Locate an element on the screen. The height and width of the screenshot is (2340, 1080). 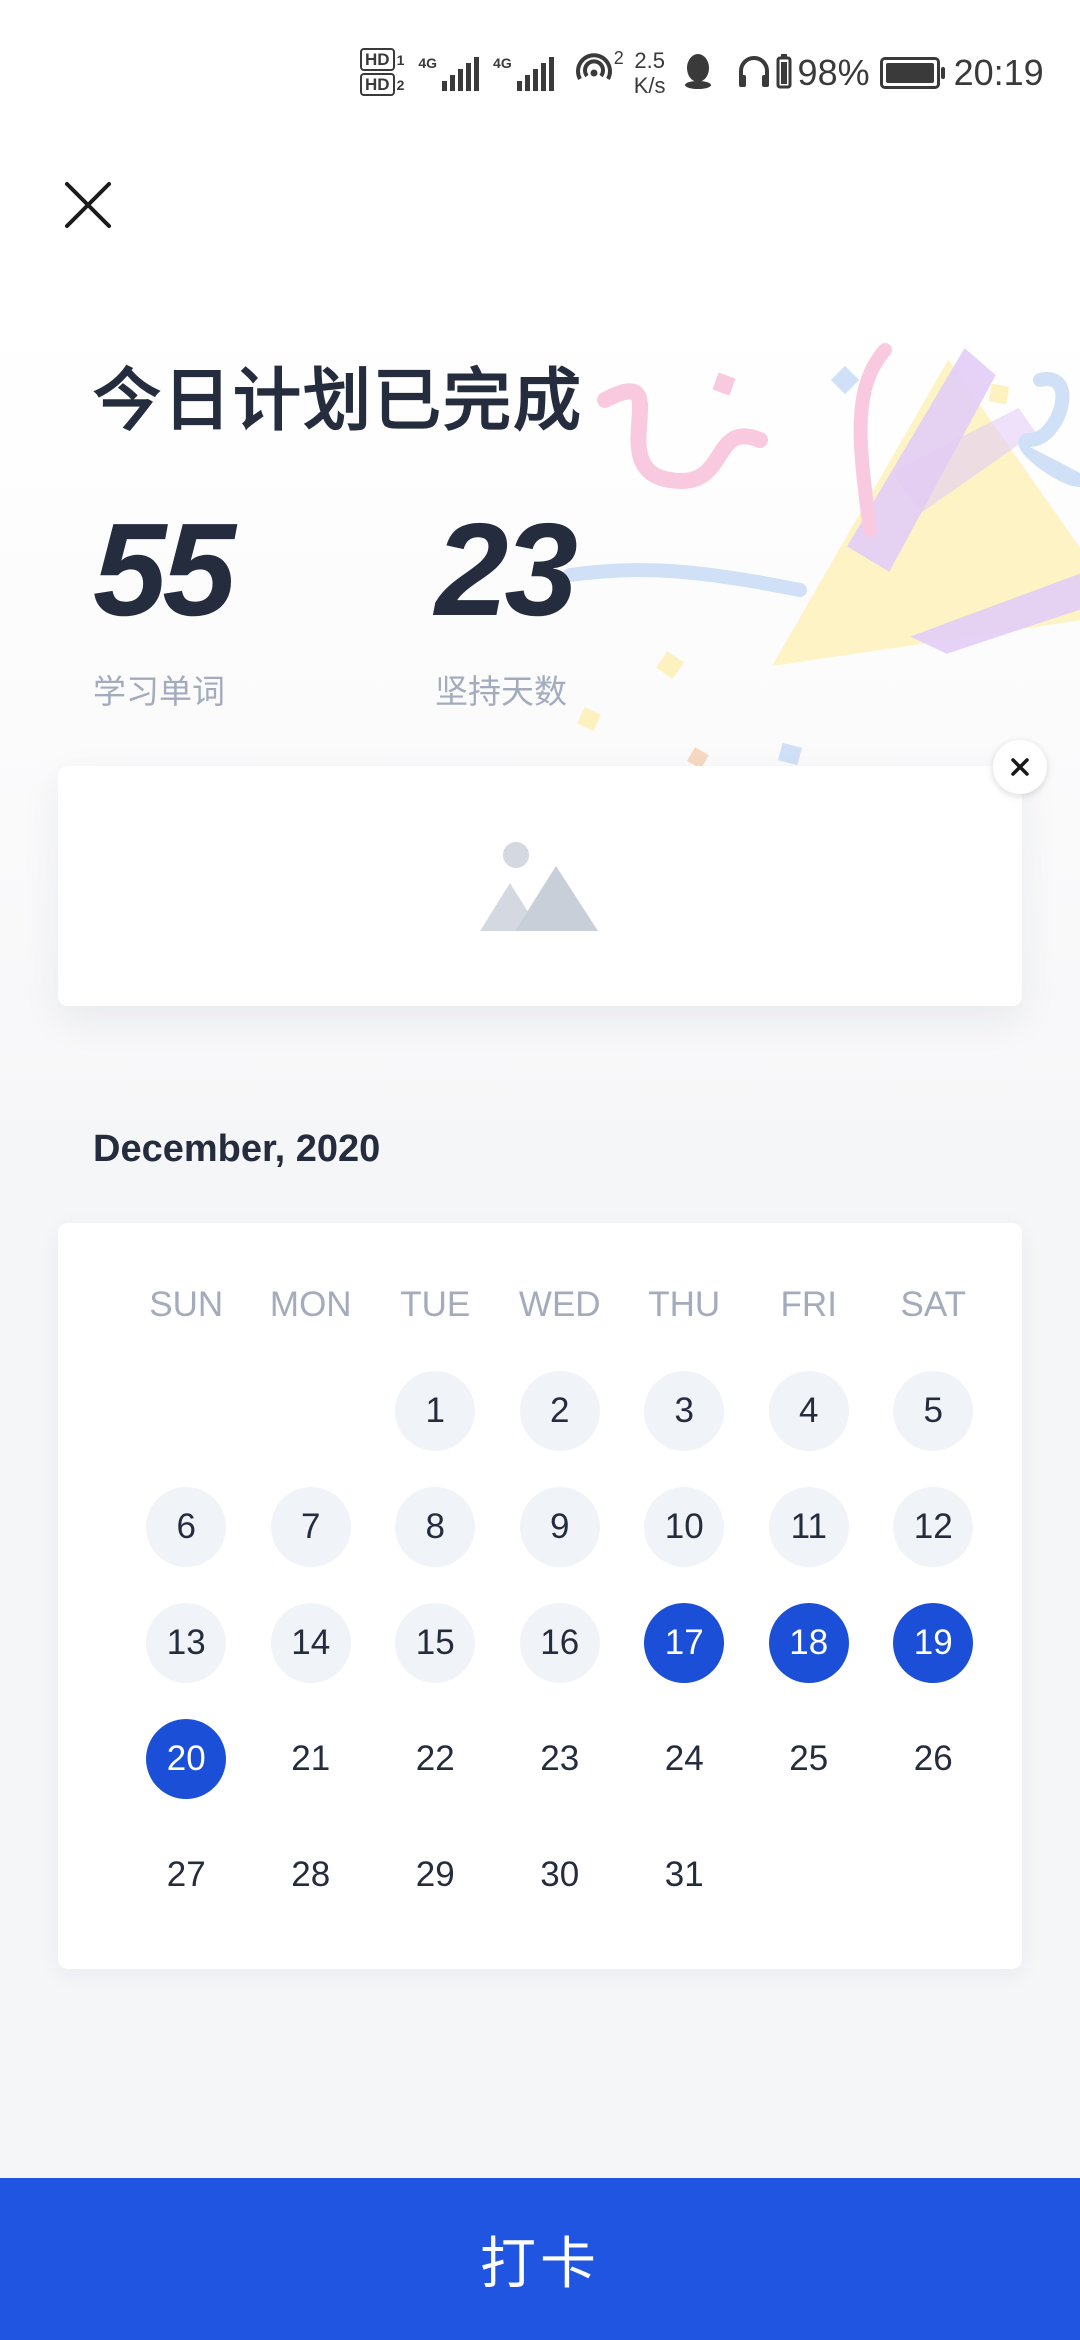
calendar-day-number: 6 is located at coordinates (186, 1527).